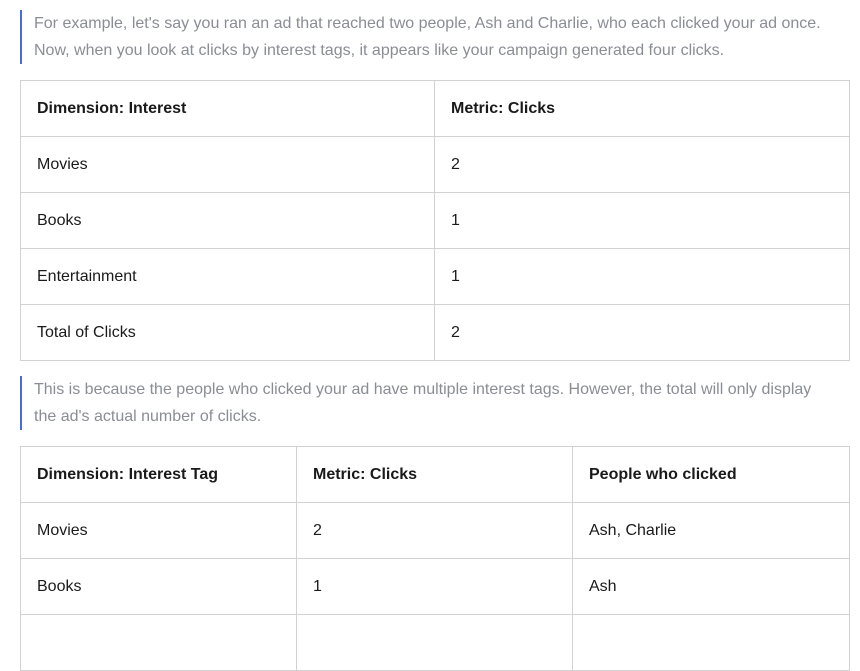  Describe the element at coordinates (158, 642) in the screenshot. I see `cell-dimension` at that location.